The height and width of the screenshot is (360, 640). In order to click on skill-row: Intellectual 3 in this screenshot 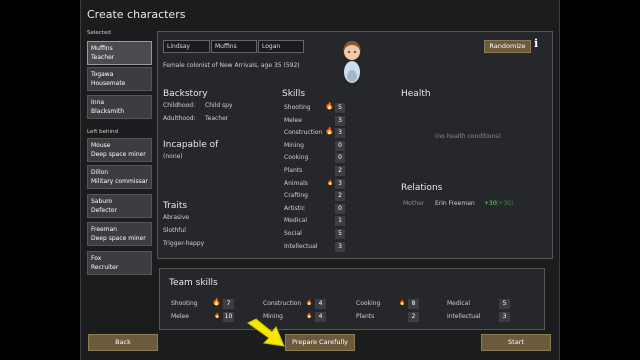, I will do `click(317, 246)`.